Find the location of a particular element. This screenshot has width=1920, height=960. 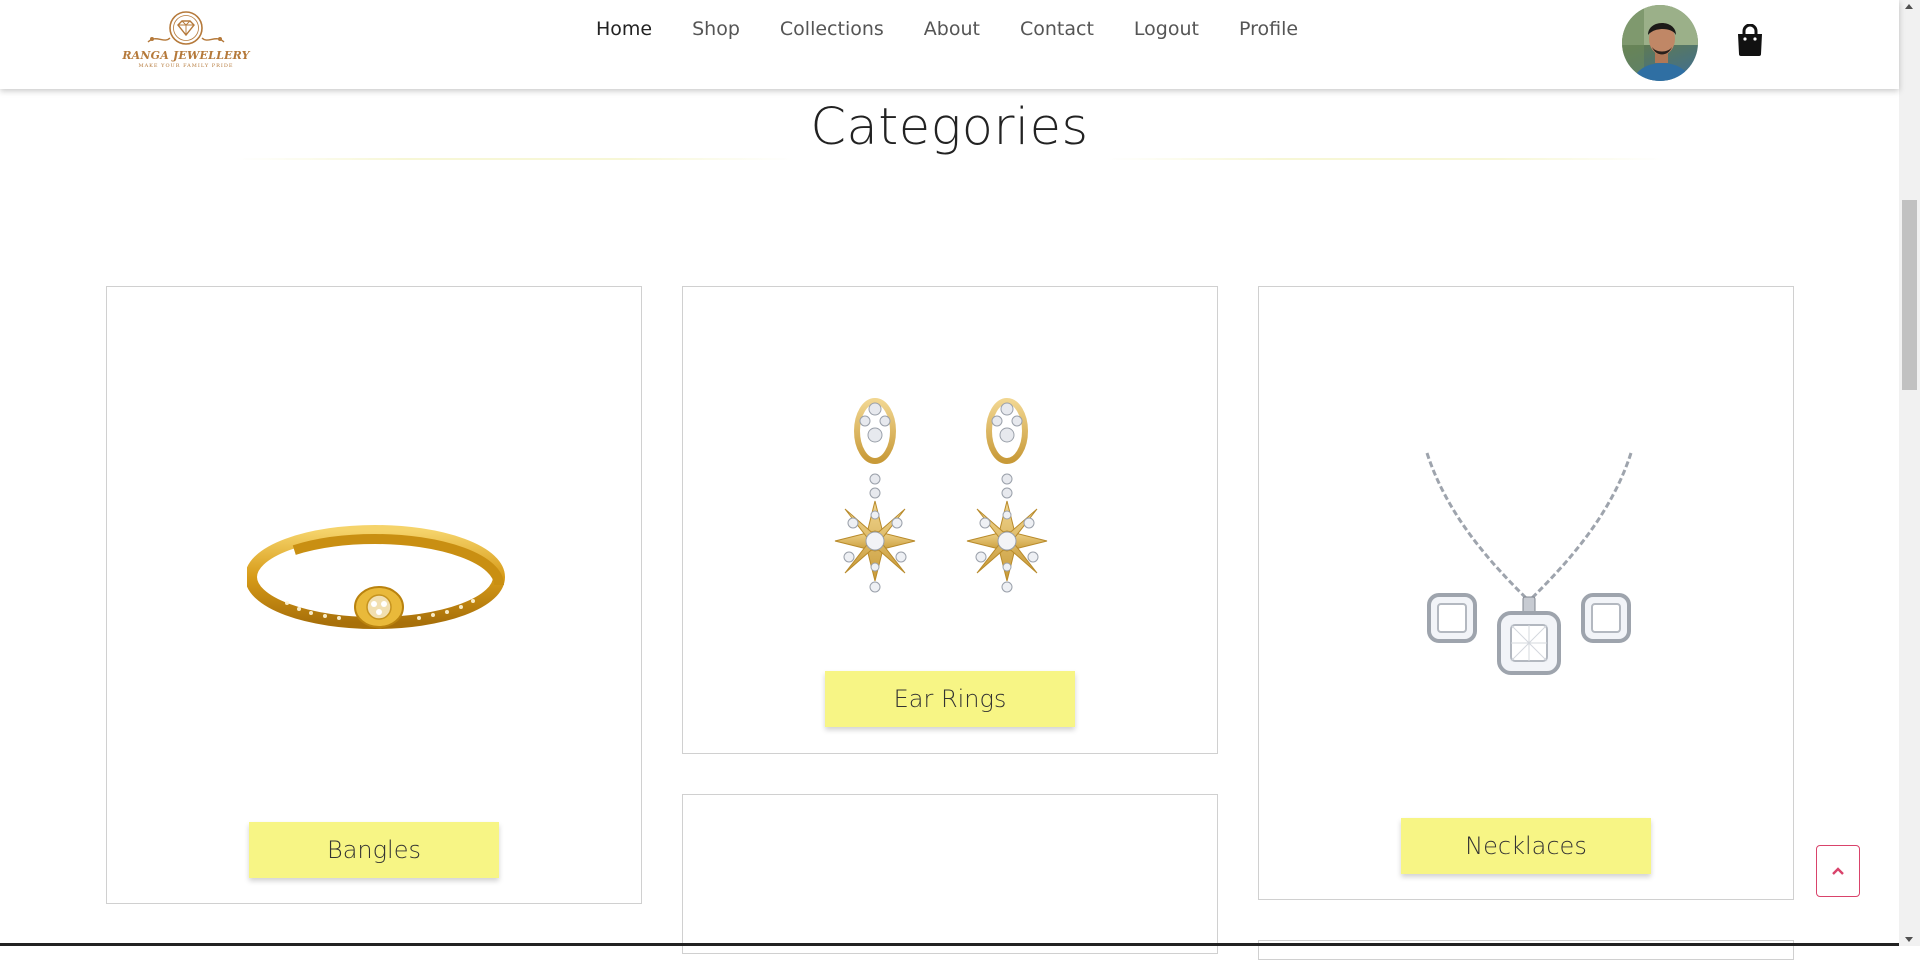

category-card-partial-middle is located at coordinates (950, 874).